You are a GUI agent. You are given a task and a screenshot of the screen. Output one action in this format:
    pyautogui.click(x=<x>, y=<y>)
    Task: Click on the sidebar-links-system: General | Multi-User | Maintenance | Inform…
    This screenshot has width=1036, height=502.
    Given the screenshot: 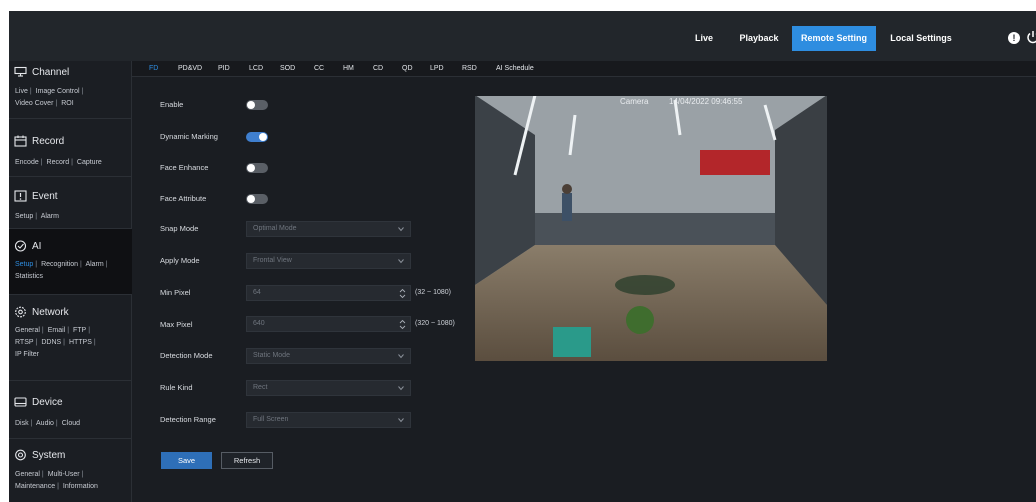 What is the action you would take?
    pyautogui.click(x=56, y=480)
    